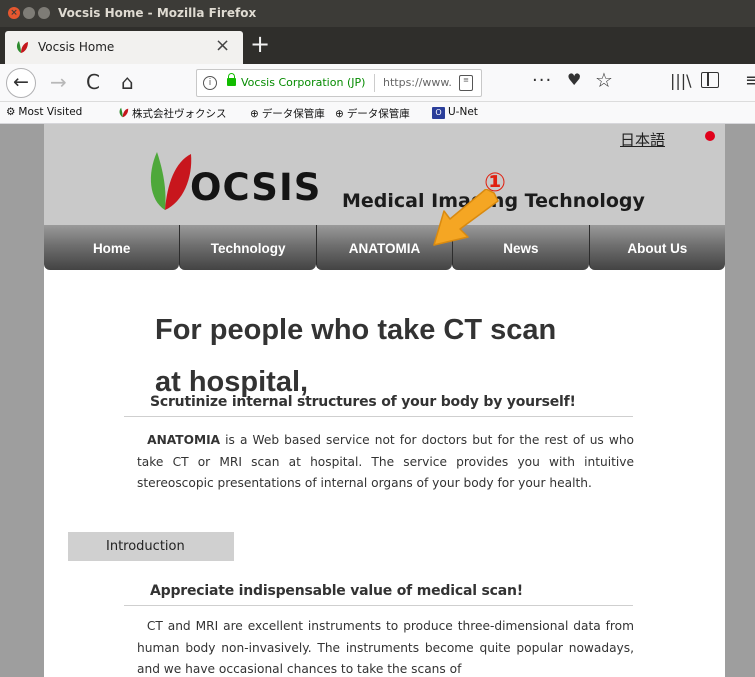 The height and width of the screenshot is (677, 755). What do you see at coordinates (21, 83) in the screenshot?
I see `back-button: ←` at bounding box center [21, 83].